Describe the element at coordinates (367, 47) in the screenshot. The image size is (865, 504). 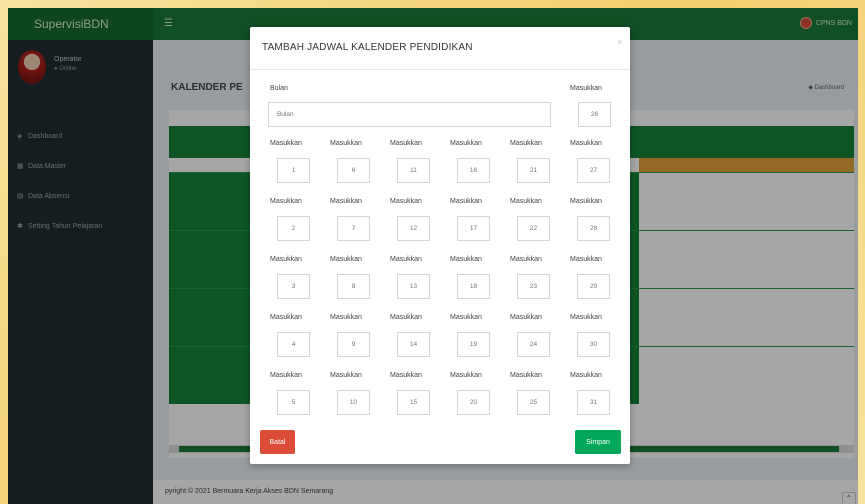
I see `modal-title: TAMBAH JADWAL KALENDER PENDIDIKAN` at that location.